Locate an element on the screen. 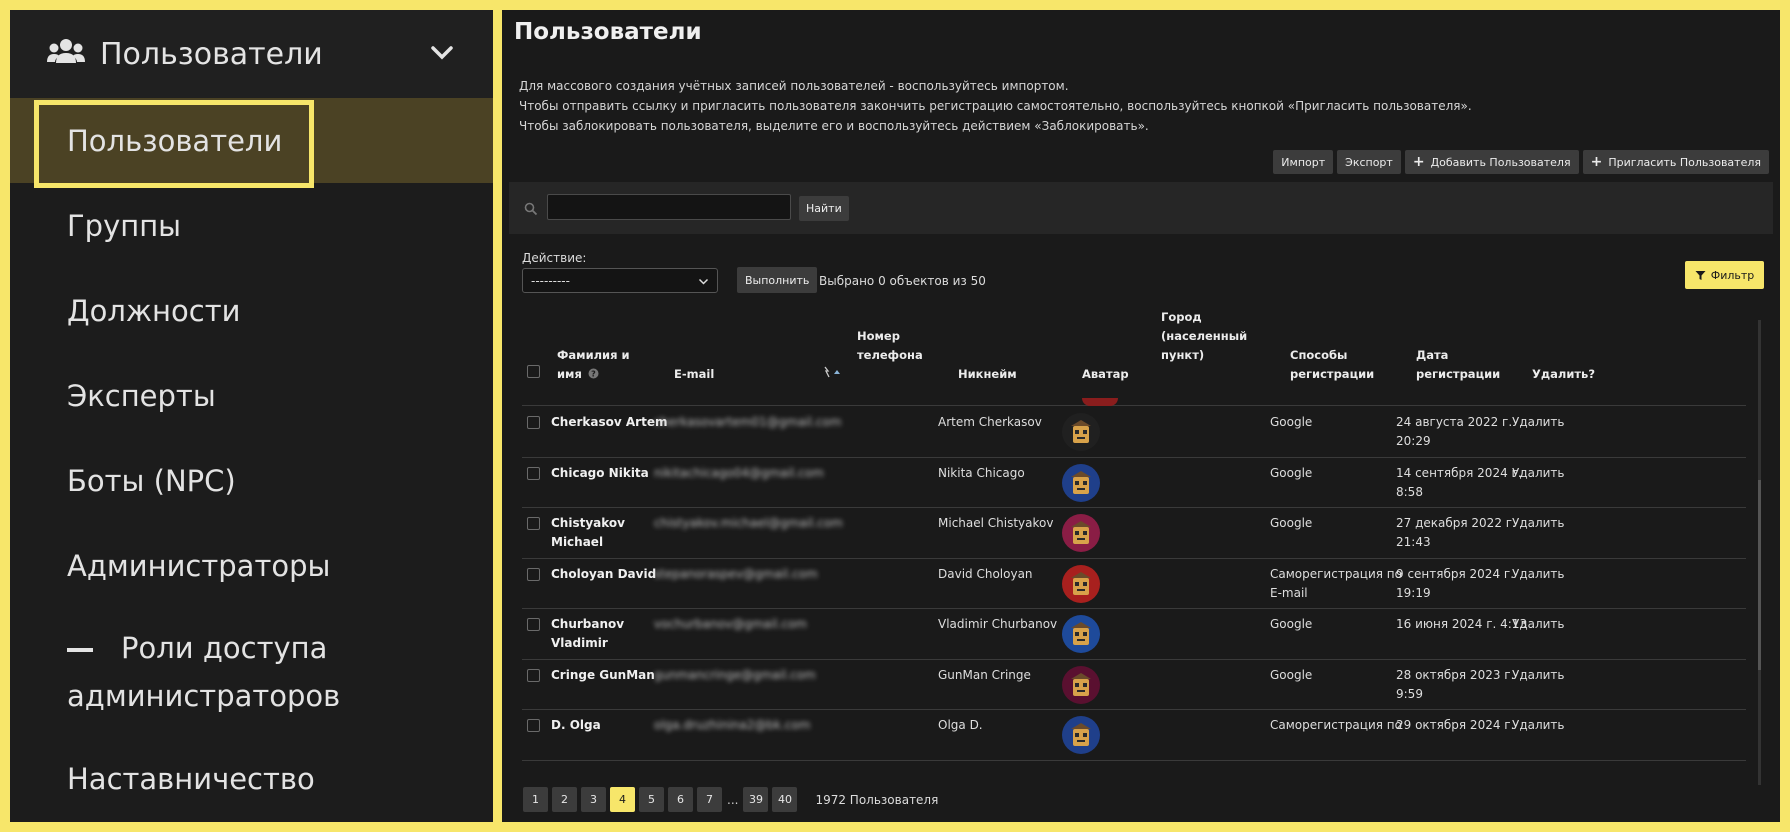  add-user-button: + Добавить Пользователя is located at coordinates (1491, 162).